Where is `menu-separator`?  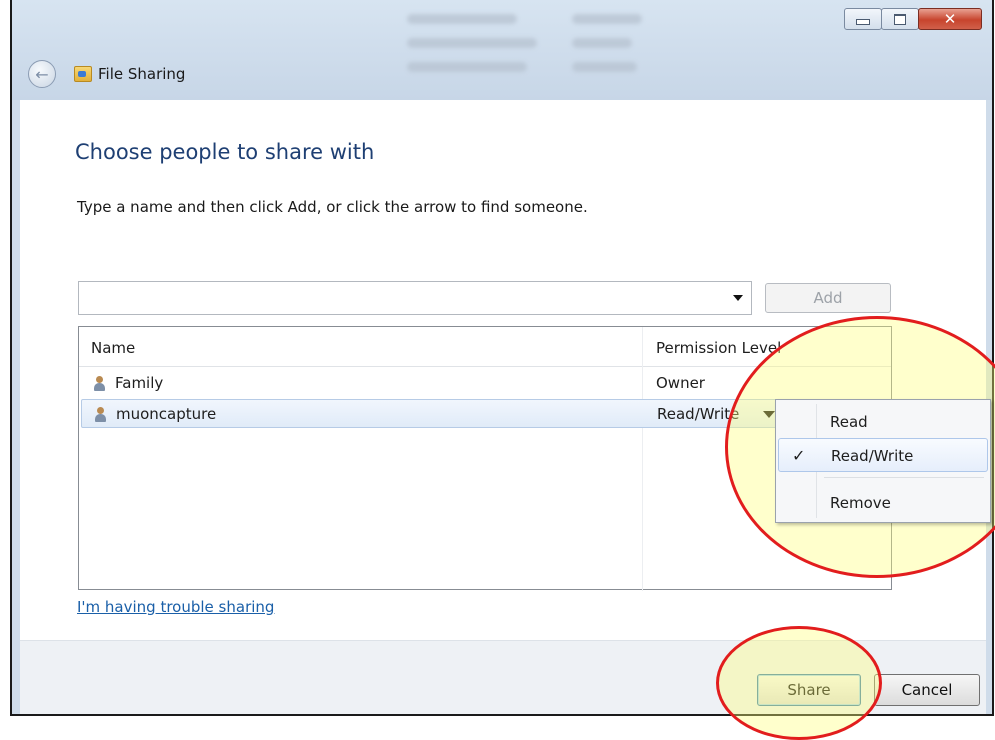
menu-separator is located at coordinates (904, 477).